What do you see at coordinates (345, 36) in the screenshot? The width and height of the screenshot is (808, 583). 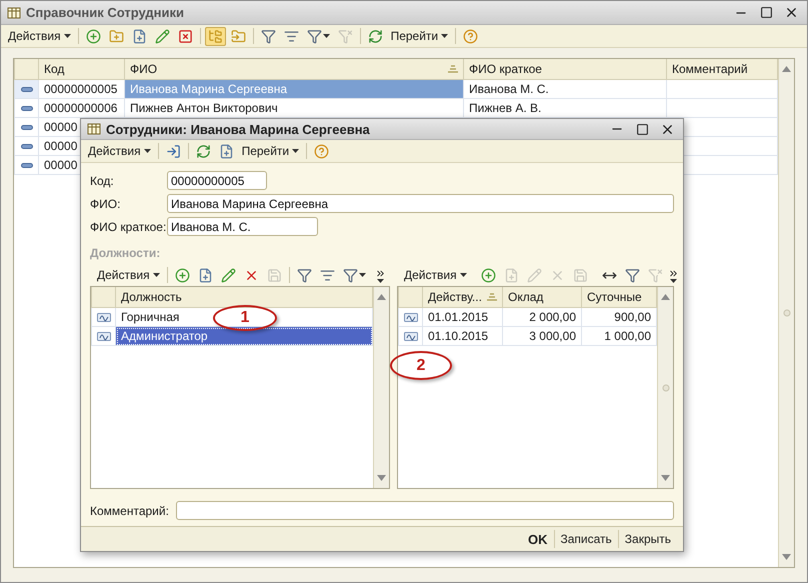 I see `filter-clear-icon` at bounding box center [345, 36].